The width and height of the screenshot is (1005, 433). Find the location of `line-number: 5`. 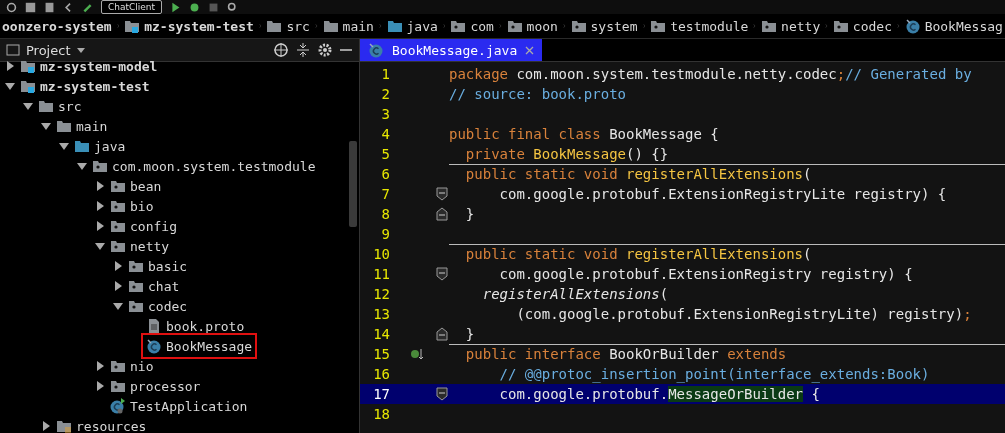

line-number: 5 is located at coordinates (385, 154).